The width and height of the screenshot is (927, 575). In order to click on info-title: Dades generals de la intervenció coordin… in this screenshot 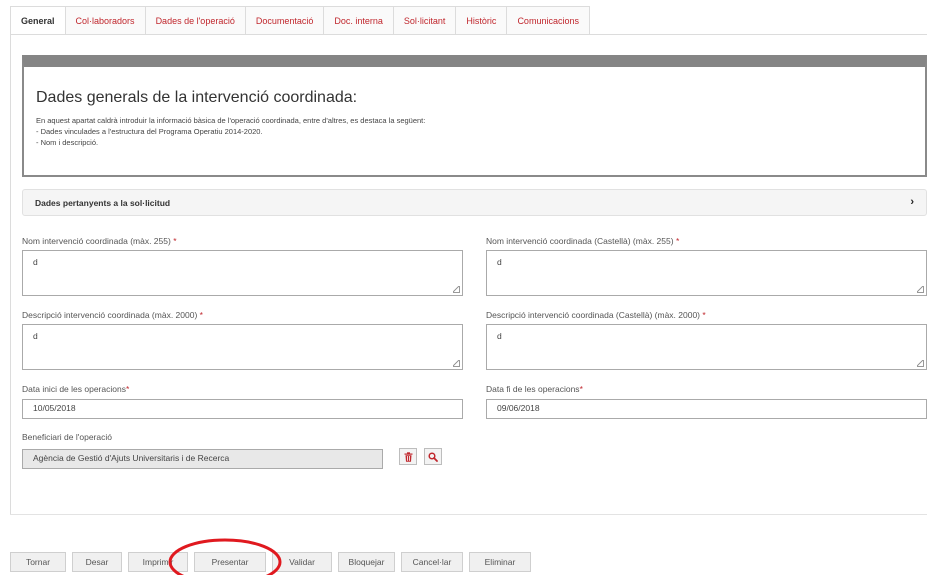, I will do `click(197, 97)`.